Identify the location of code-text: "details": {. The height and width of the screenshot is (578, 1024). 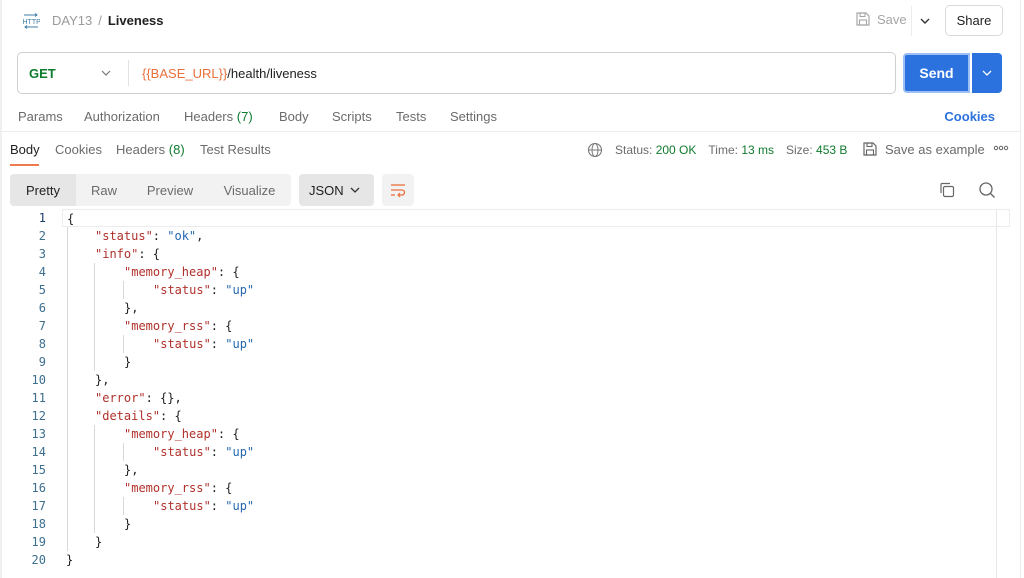
(138, 416).